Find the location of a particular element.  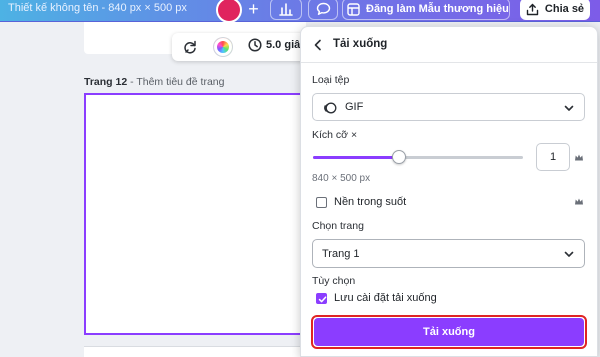

add-button: + is located at coordinates (253, 10).